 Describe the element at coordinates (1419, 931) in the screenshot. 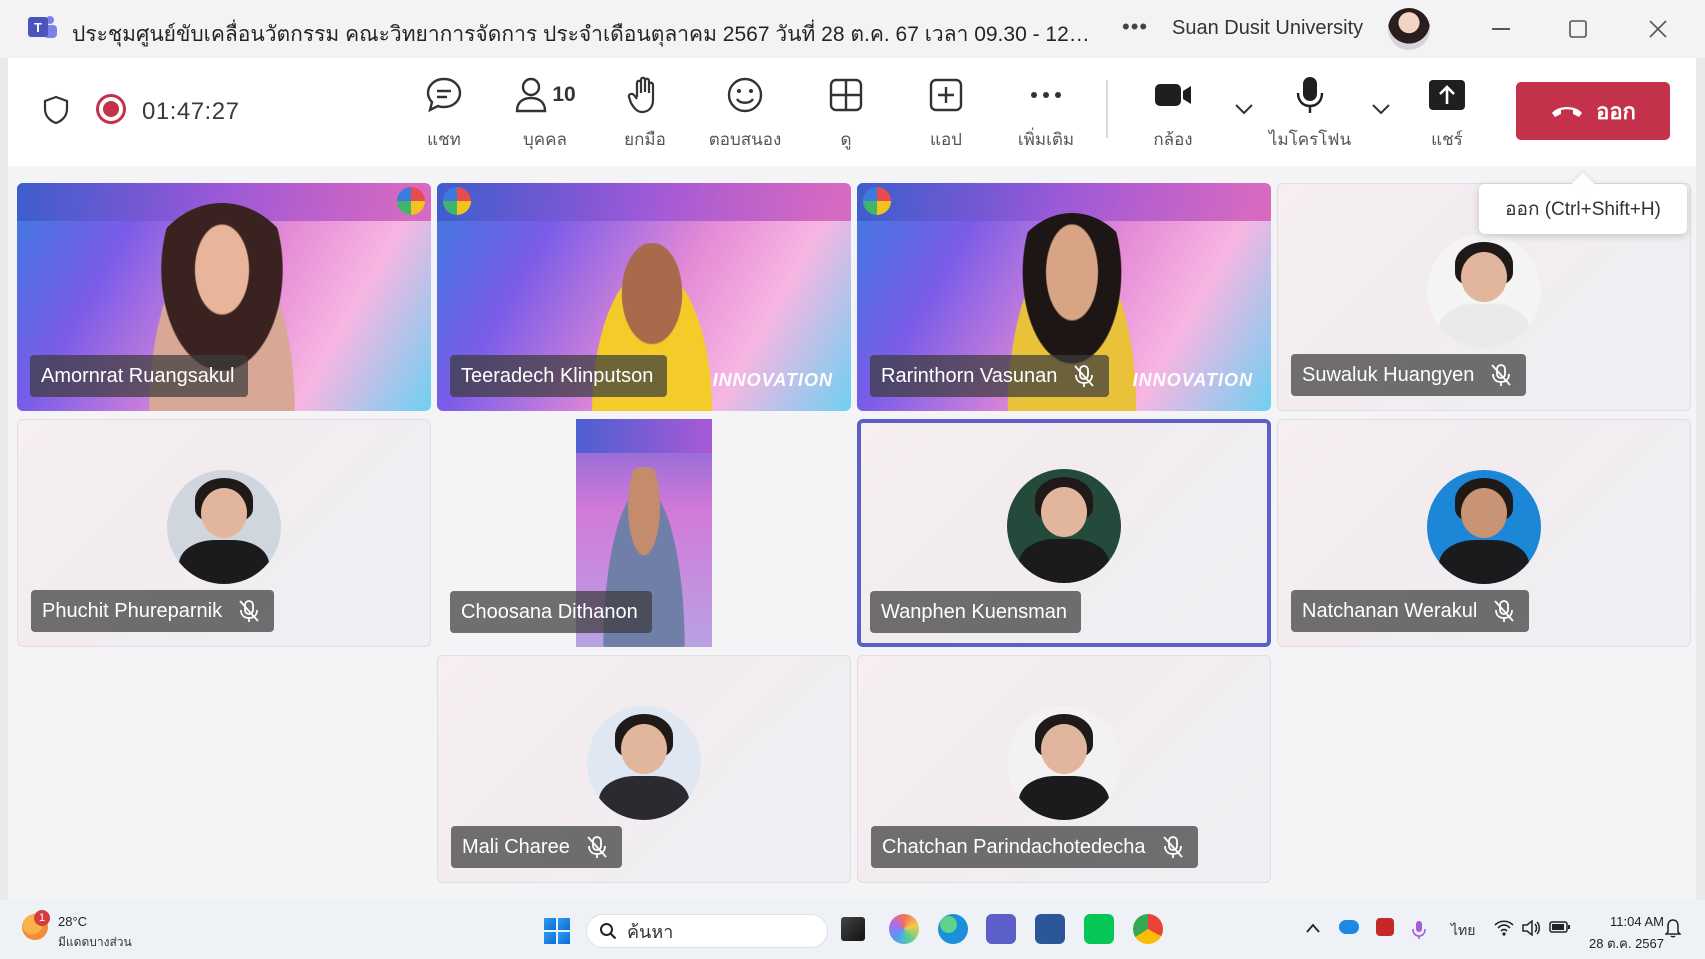

I see `tray-microphone-icon` at that location.